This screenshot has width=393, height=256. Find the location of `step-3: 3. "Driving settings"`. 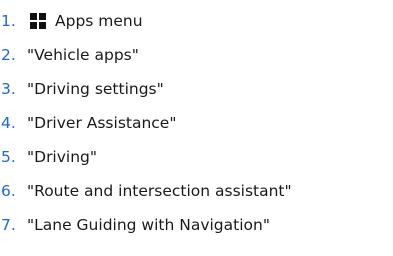

step-3: 3. "Driving settings" is located at coordinates (196, 89).